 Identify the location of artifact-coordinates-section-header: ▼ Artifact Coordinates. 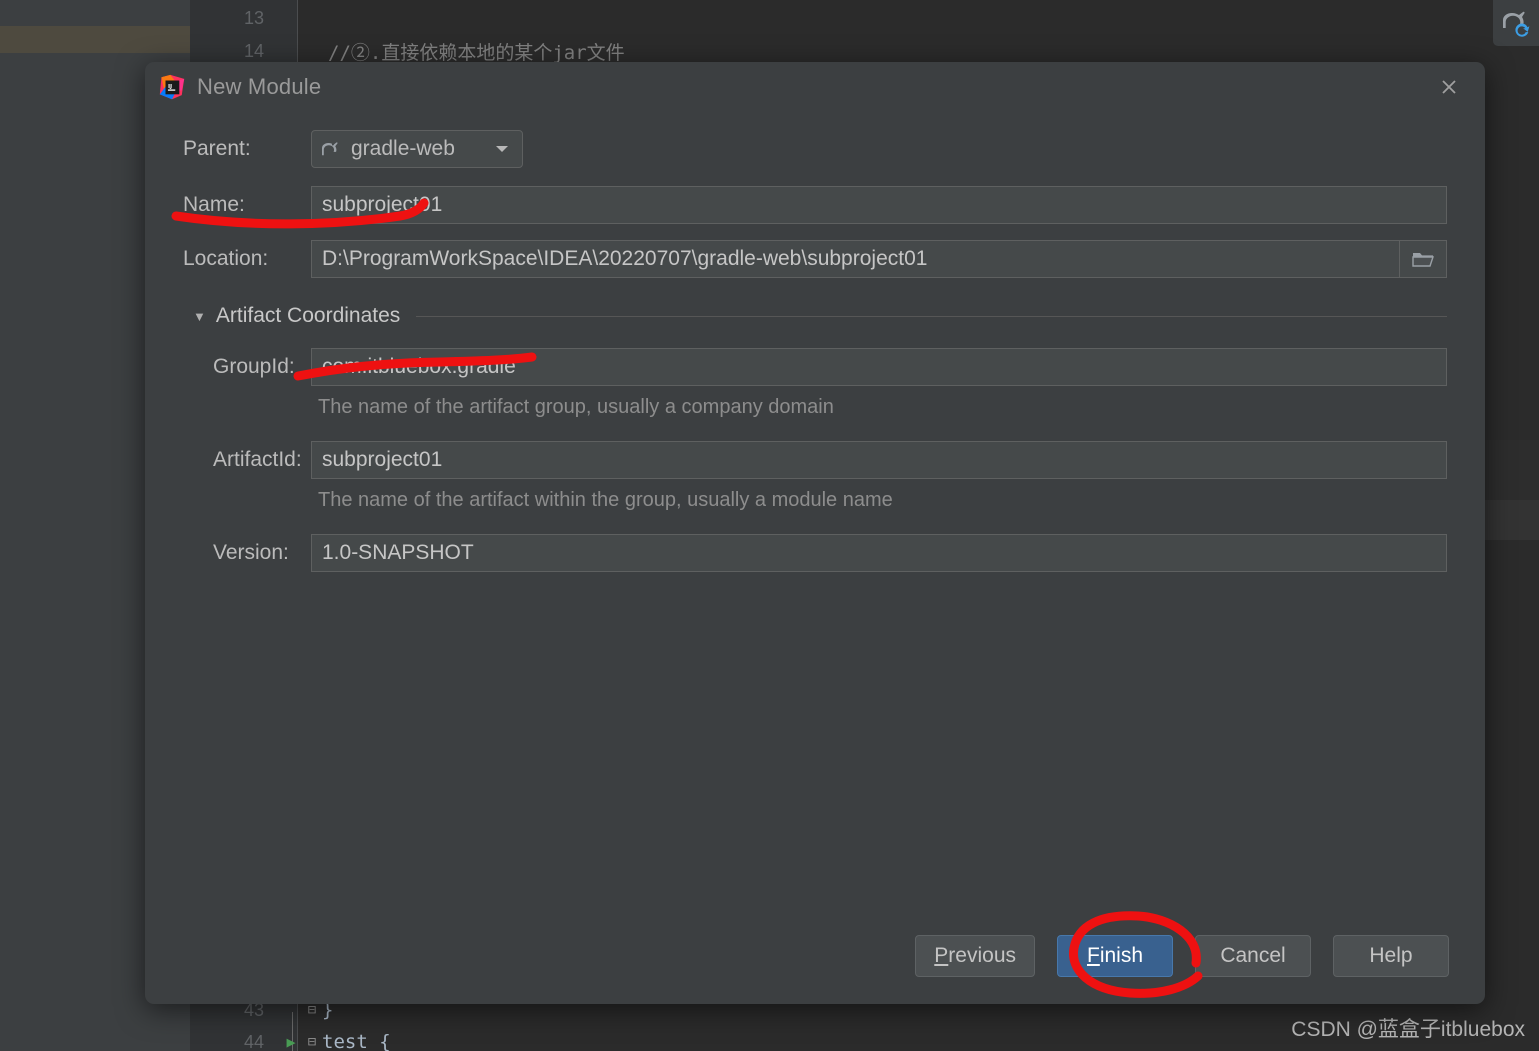
(820, 316).